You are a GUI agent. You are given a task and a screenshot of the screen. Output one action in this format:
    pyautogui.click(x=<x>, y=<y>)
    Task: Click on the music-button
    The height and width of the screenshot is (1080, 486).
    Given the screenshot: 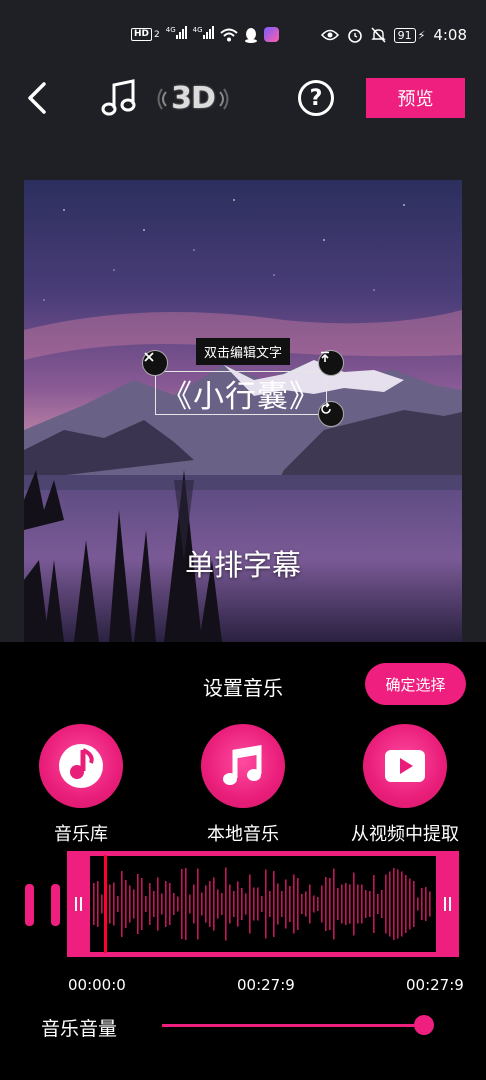 What is the action you would take?
    pyautogui.click(x=120, y=98)
    